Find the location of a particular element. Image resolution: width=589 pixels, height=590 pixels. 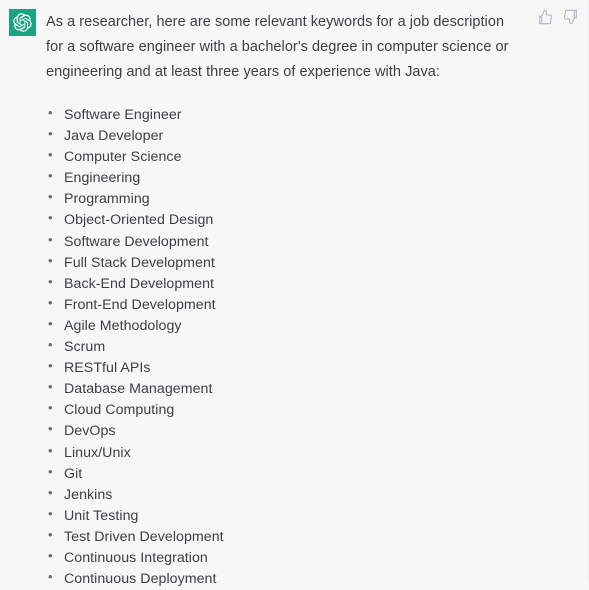

keyword-list-item: • Object-Oriented Design is located at coordinates (285, 220).